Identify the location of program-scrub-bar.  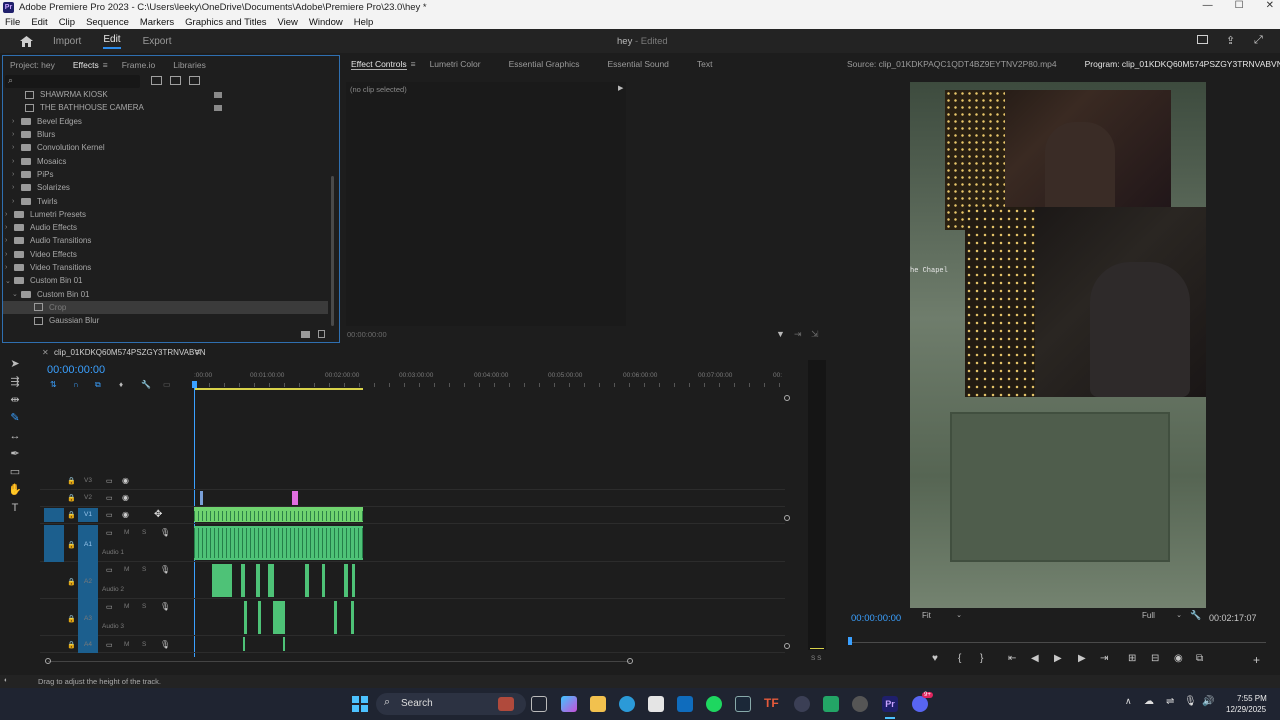
(1057, 642).